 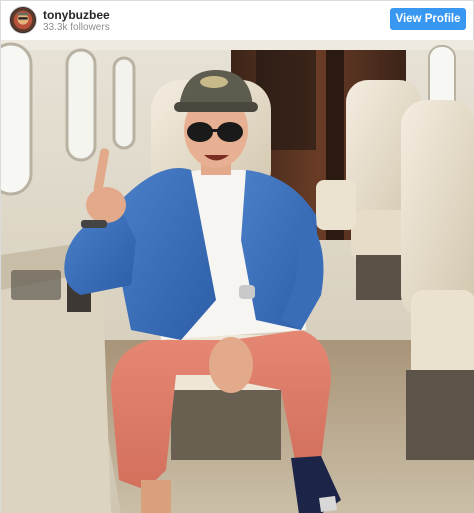 I want to click on view-profile-button: View Profile, so click(x=428, y=19).